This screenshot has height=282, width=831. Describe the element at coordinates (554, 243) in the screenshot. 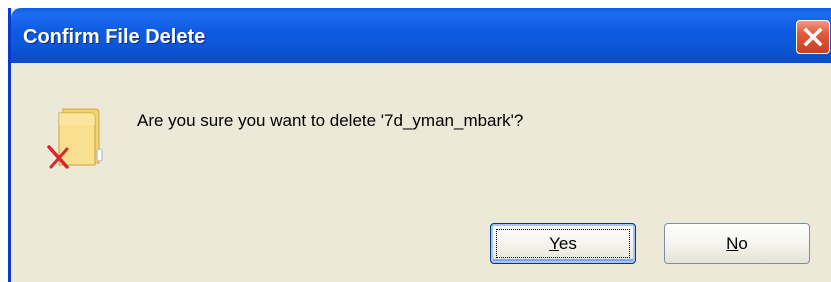

I see `yes-mnemonic: Y` at that location.